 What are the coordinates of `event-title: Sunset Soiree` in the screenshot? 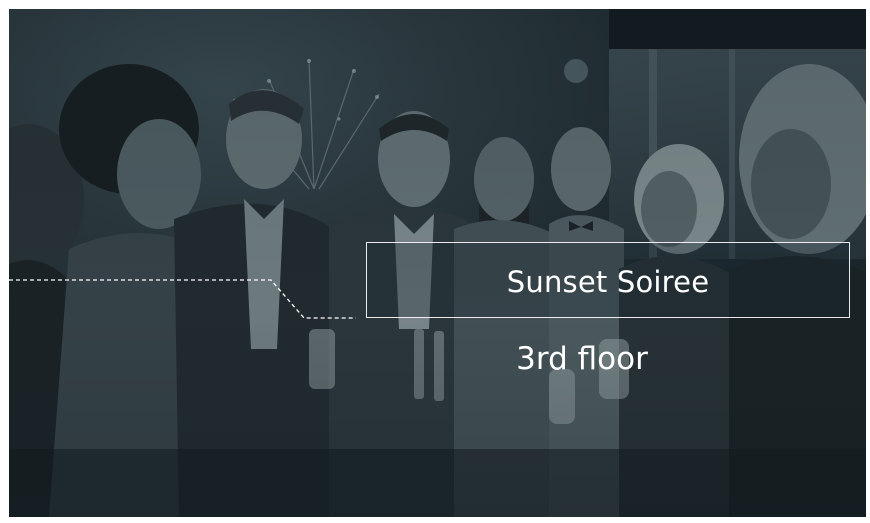 It's located at (608, 282).